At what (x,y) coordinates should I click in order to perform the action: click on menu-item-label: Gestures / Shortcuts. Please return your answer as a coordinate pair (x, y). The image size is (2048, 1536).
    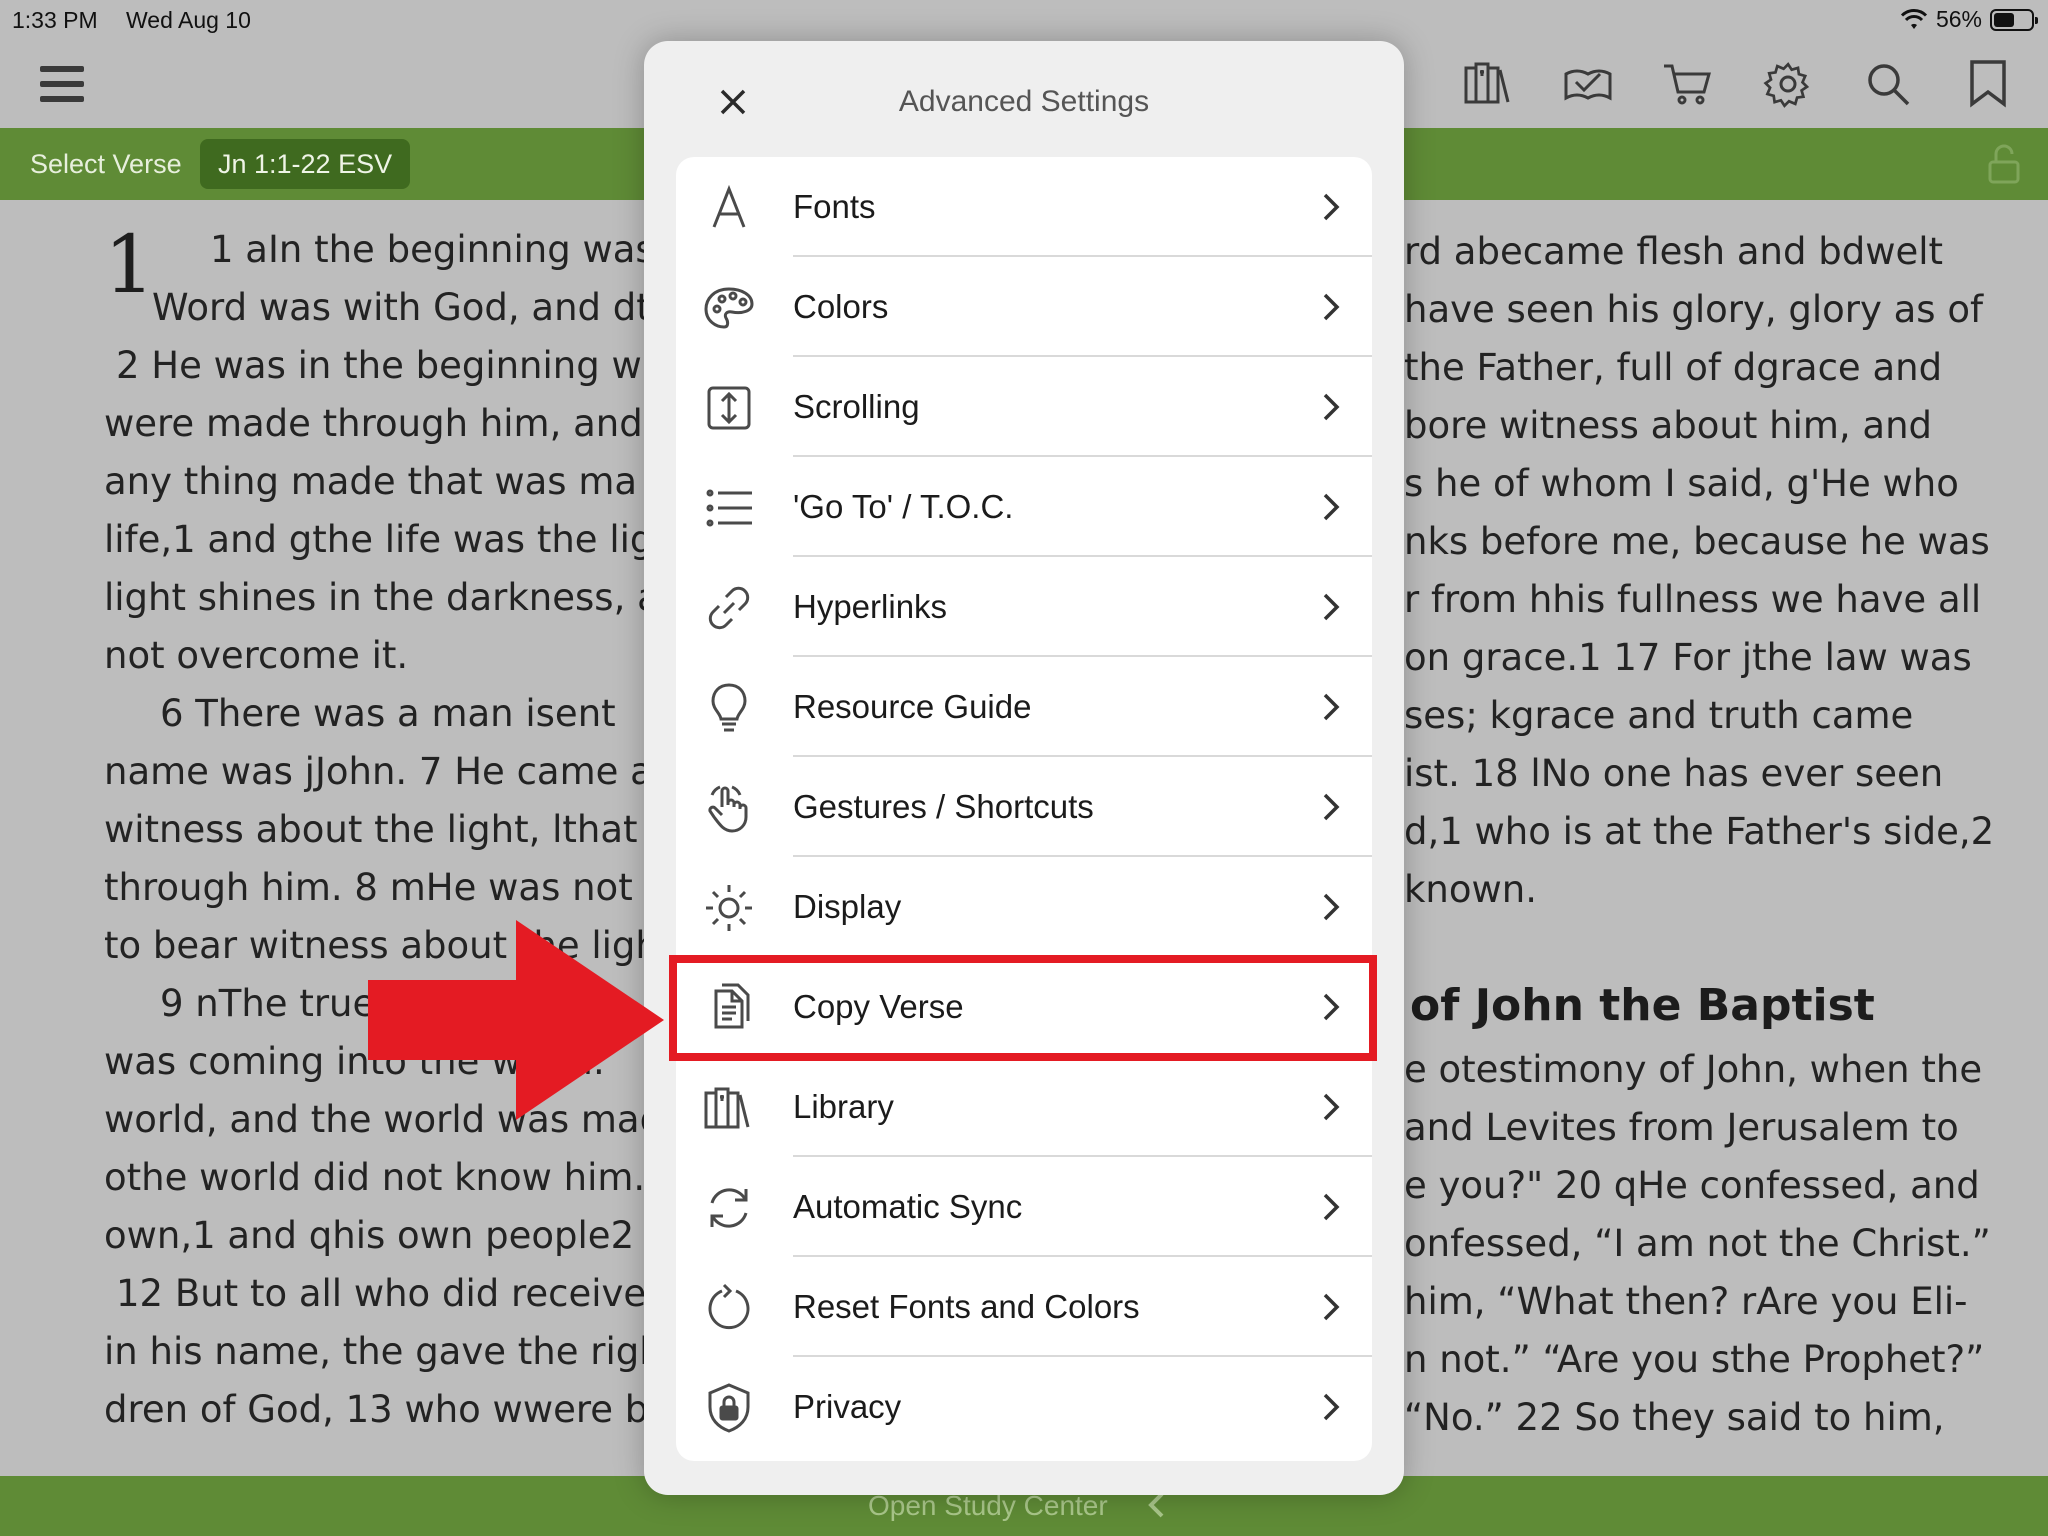
    Looking at the image, I should click on (943, 806).